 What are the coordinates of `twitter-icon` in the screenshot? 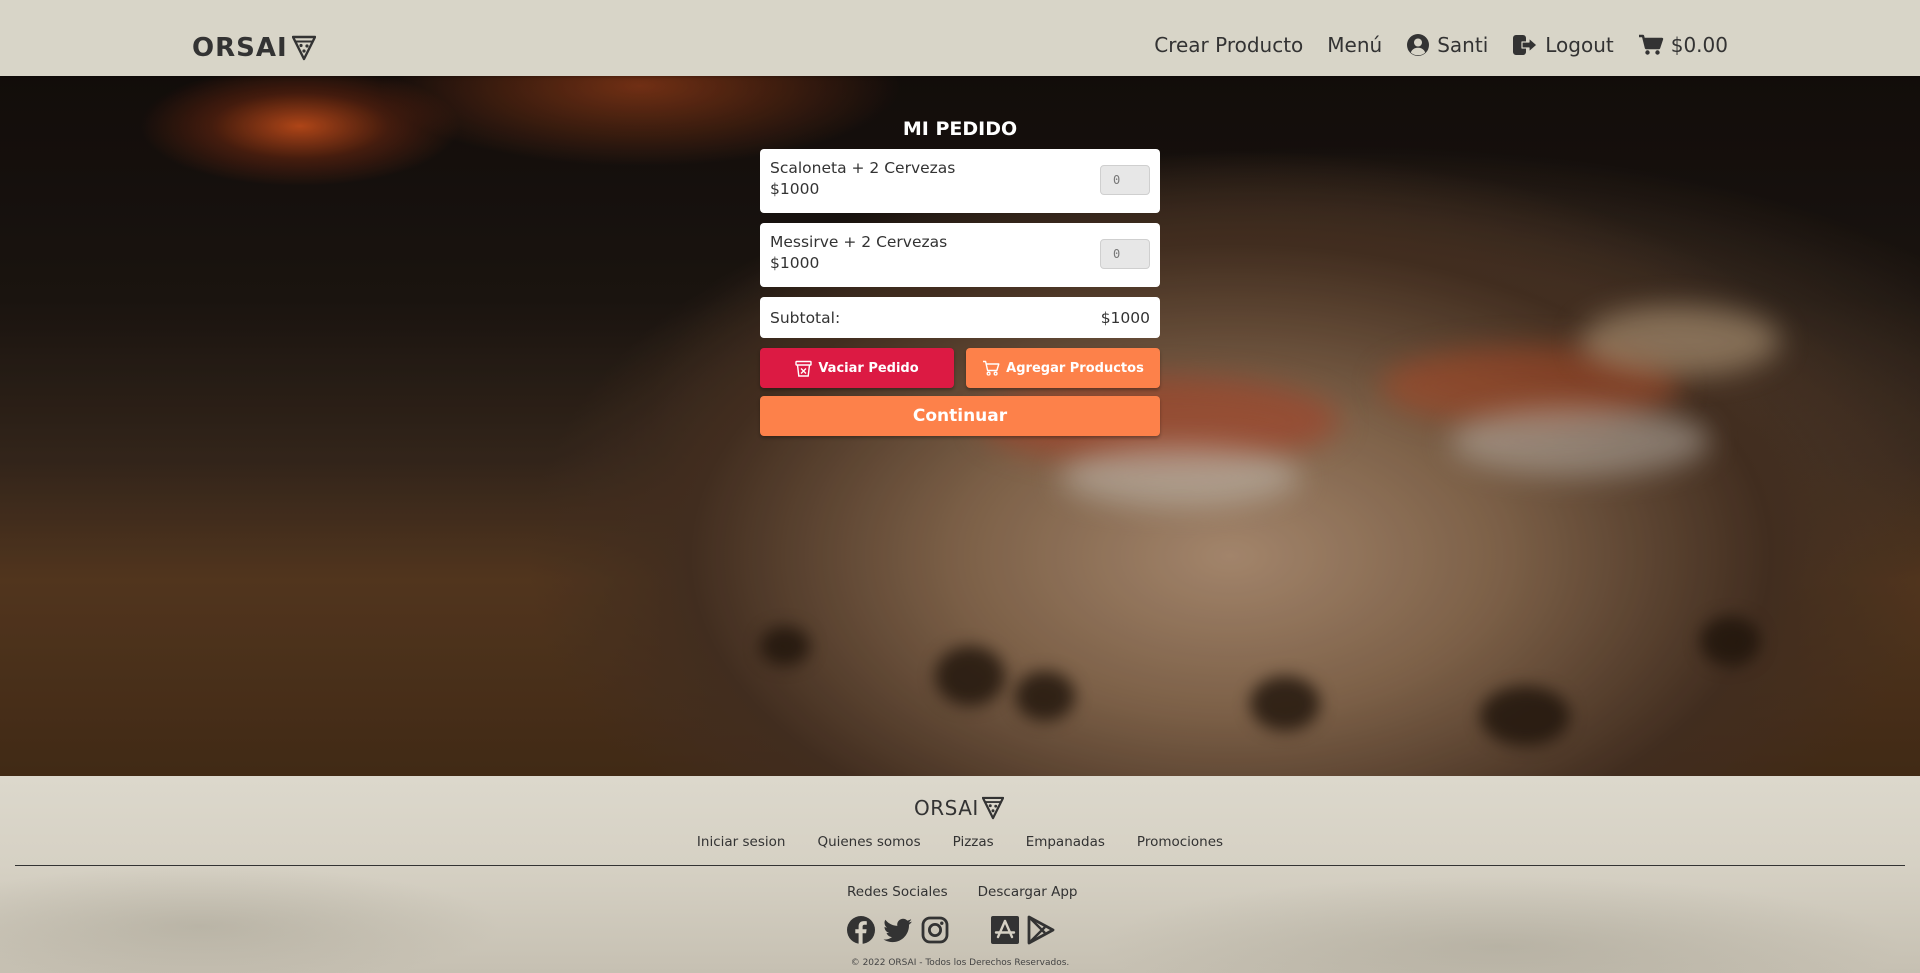 It's located at (898, 930).